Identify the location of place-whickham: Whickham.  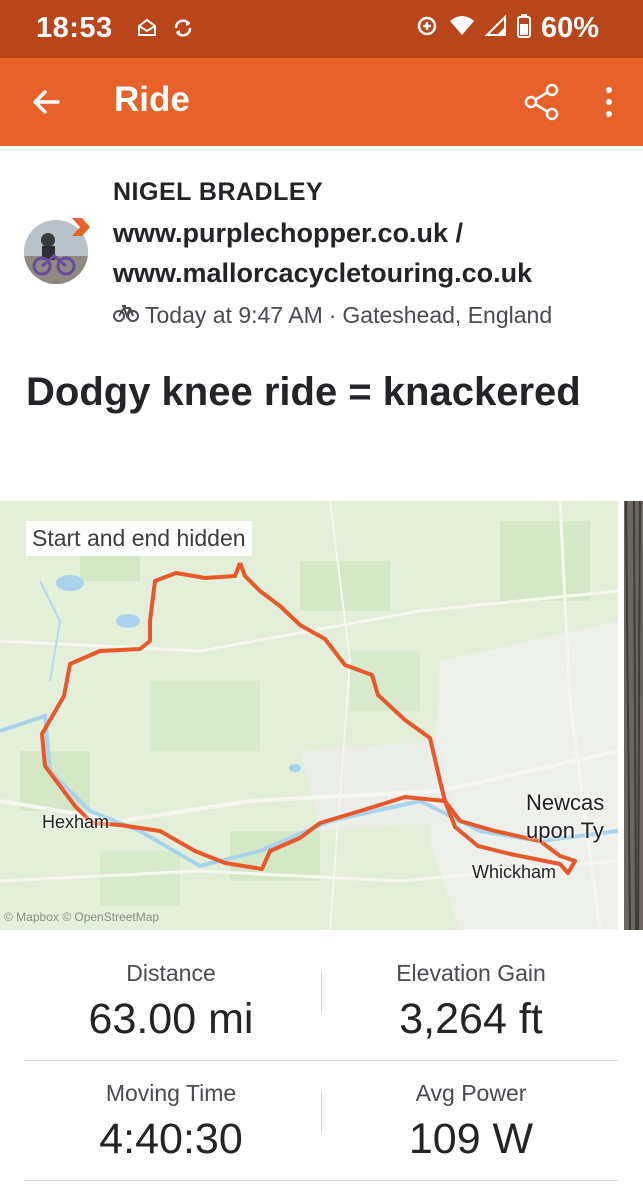
(514, 872).